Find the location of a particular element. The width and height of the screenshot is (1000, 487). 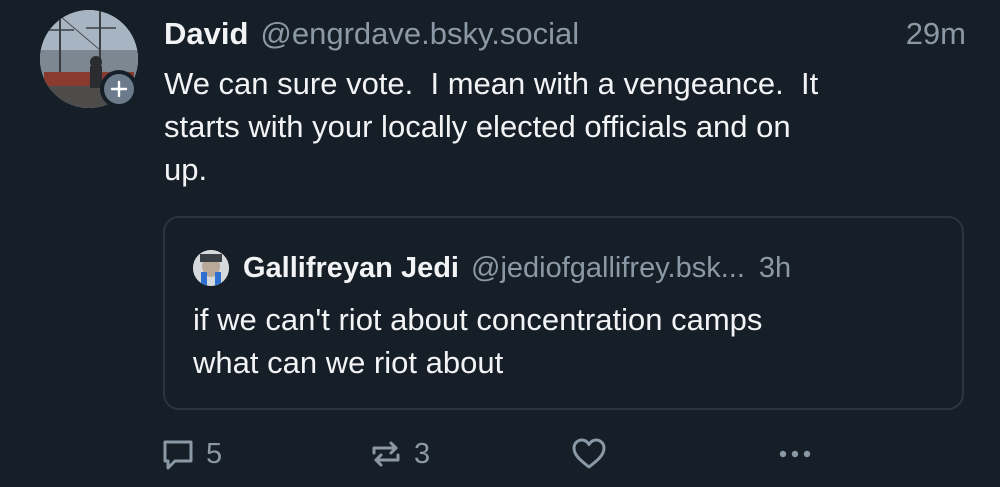

more-options-button is located at coordinates (795, 454).